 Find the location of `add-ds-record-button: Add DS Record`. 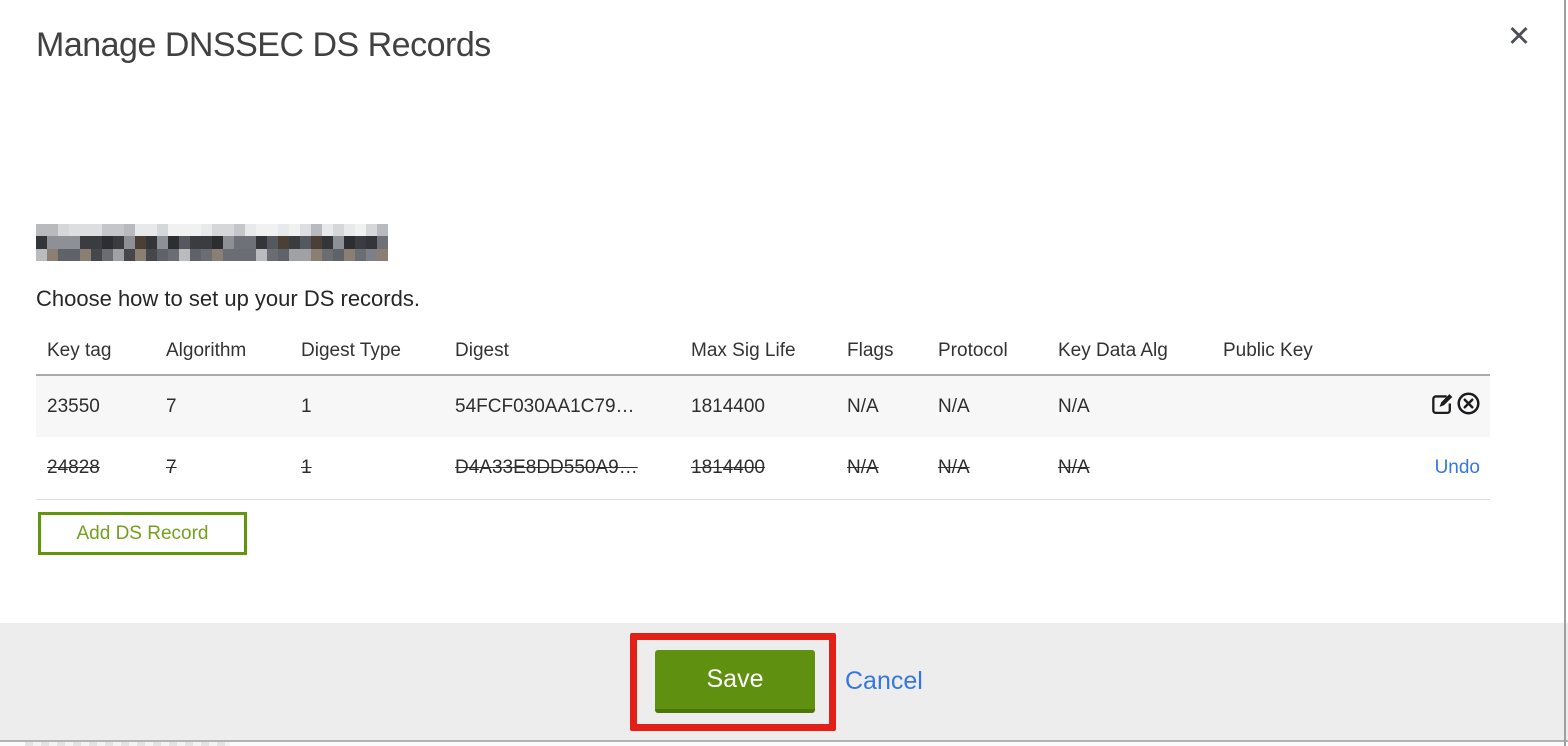

add-ds-record-button: Add DS Record is located at coordinates (142, 533).